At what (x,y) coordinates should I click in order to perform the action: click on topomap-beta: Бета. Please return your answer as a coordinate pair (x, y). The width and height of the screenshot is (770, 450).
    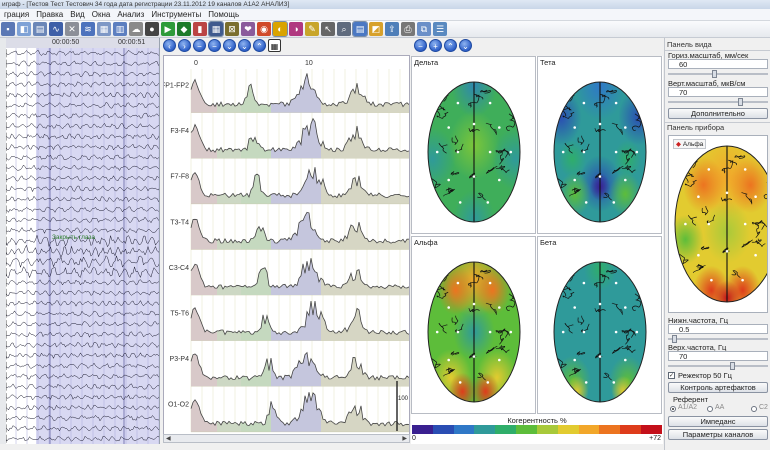
    Looking at the image, I should click on (599, 325).